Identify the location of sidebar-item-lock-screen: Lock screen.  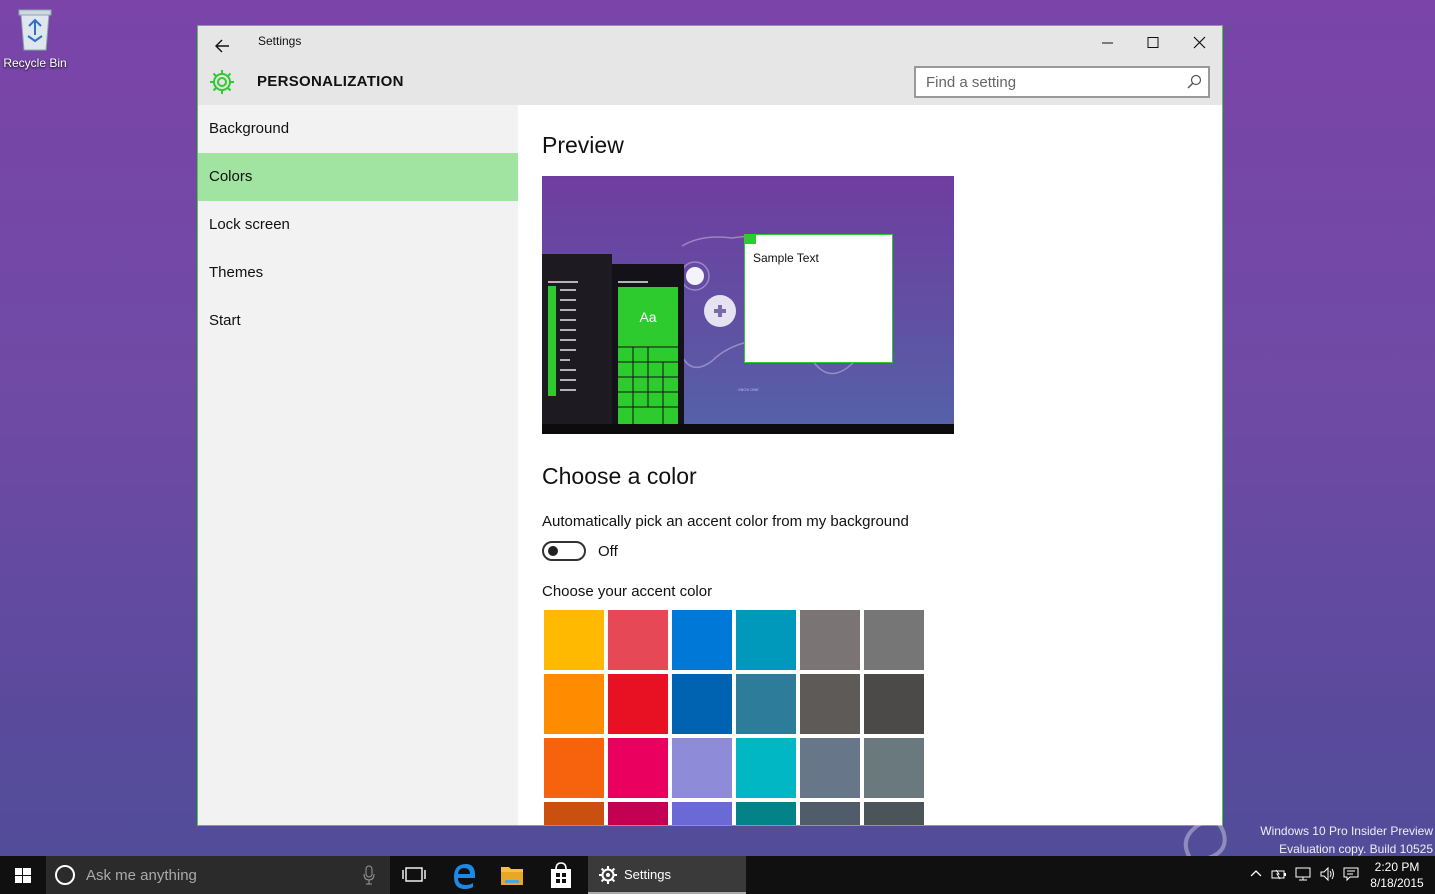
(358, 225).